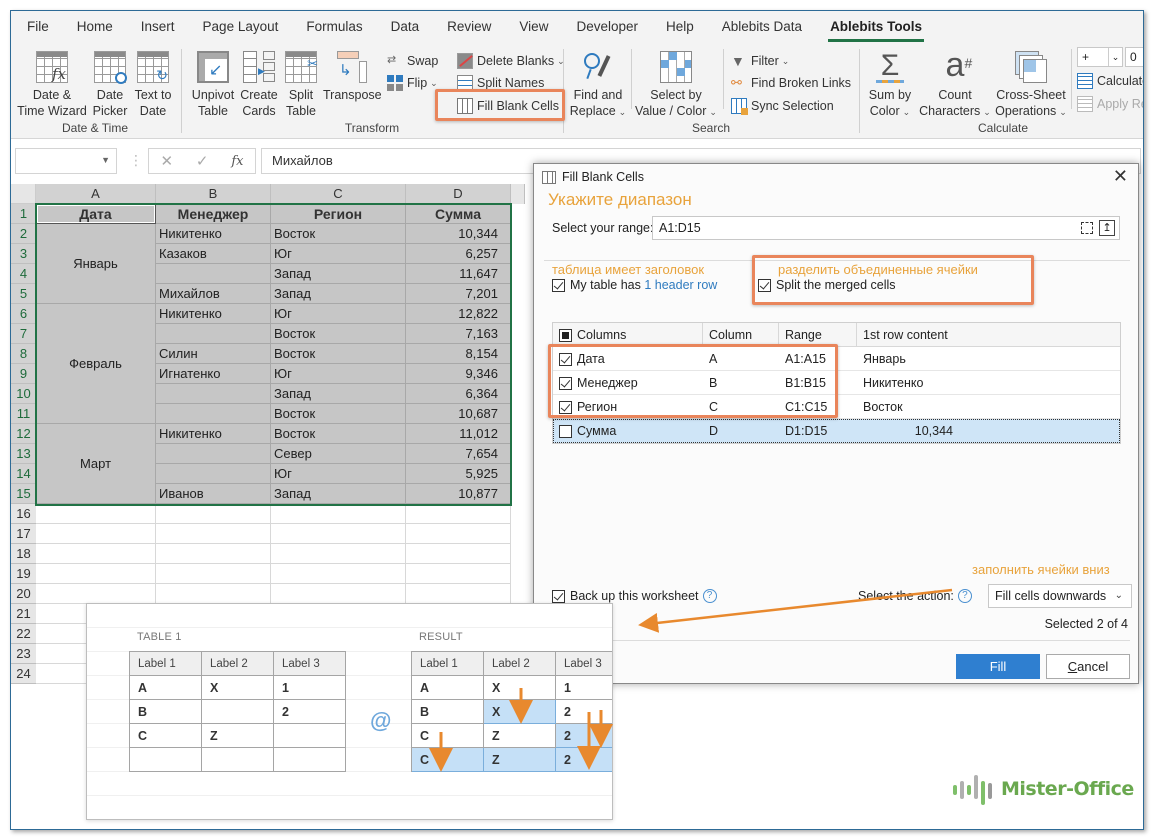 Image resolution: width=1154 pixels, height=840 pixels. What do you see at coordinates (1088, 666) in the screenshot?
I see `cancel-button: Cancel` at bounding box center [1088, 666].